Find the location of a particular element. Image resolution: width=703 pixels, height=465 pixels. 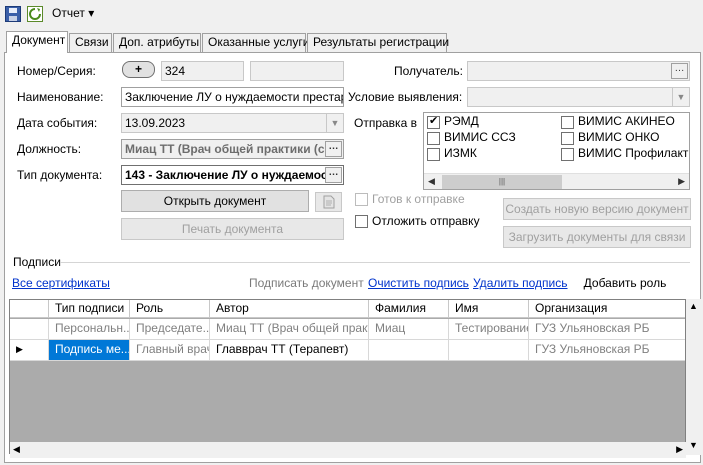

send-remd-checkbox is located at coordinates (433, 121).